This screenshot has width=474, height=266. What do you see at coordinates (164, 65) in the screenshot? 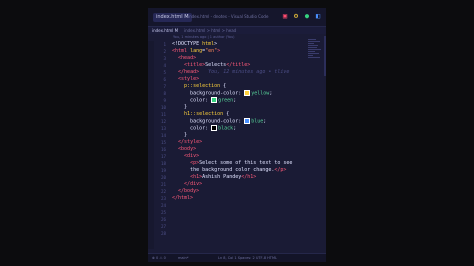
I see `line-number: 4` at bounding box center [164, 65].